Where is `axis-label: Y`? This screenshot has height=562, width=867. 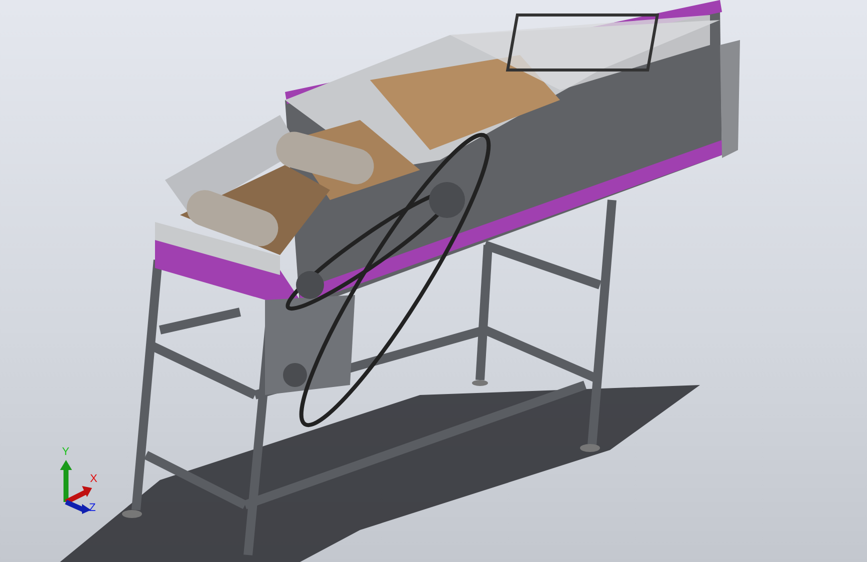 axis-label: Y is located at coordinates (66, 452).